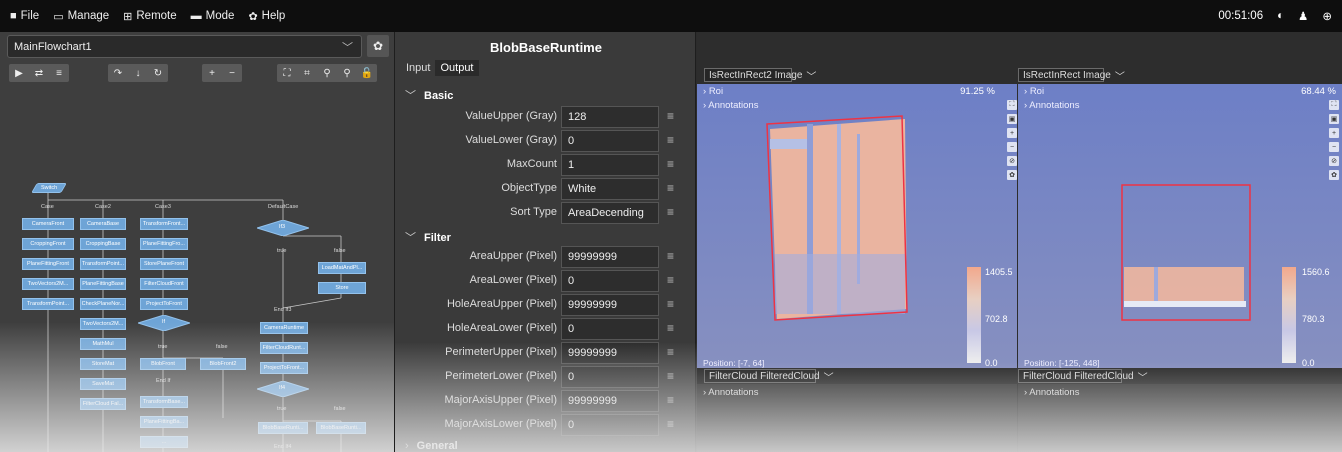  I want to click on zoom-out-icon: ⚲, so click(347, 73).